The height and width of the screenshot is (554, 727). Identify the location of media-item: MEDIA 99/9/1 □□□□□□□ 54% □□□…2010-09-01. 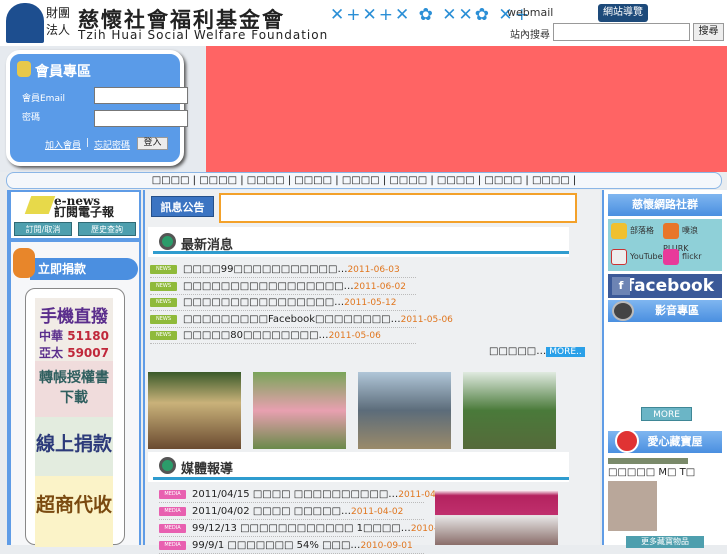
(291, 546).